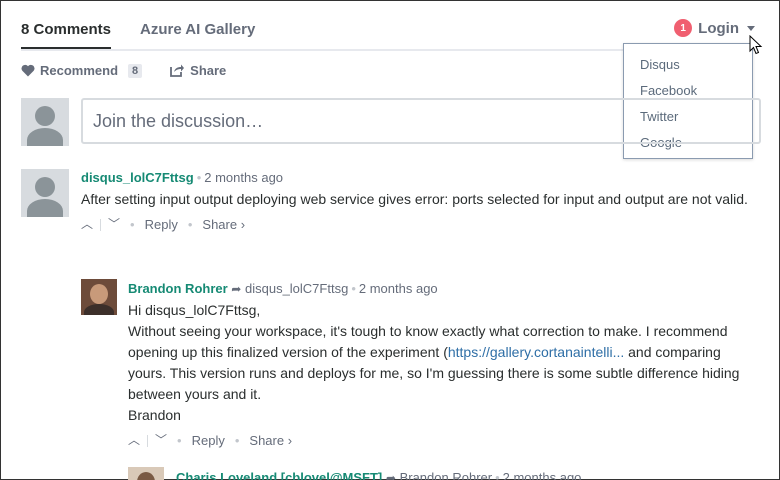  Describe the element at coordinates (135, 70) in the screenshot. I see `recommend-count: 8` at that location.